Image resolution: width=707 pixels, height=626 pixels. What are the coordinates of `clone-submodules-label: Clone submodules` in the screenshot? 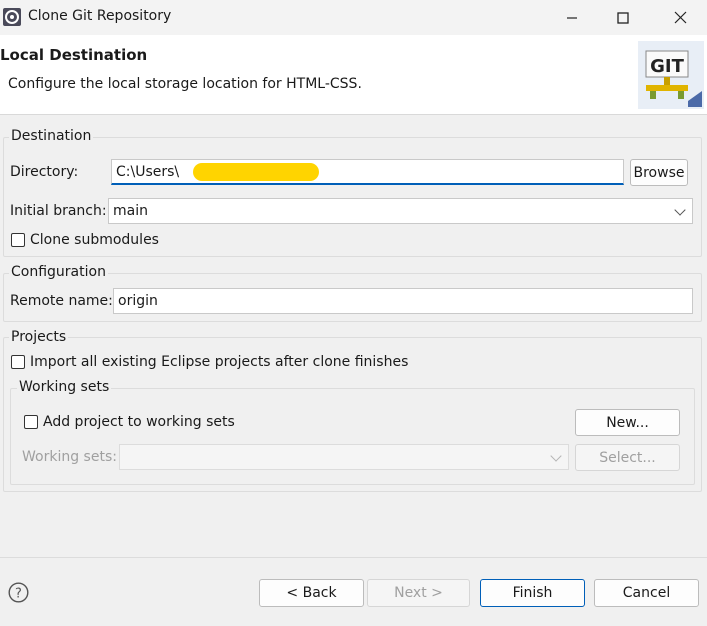 It's located at (94, 240).